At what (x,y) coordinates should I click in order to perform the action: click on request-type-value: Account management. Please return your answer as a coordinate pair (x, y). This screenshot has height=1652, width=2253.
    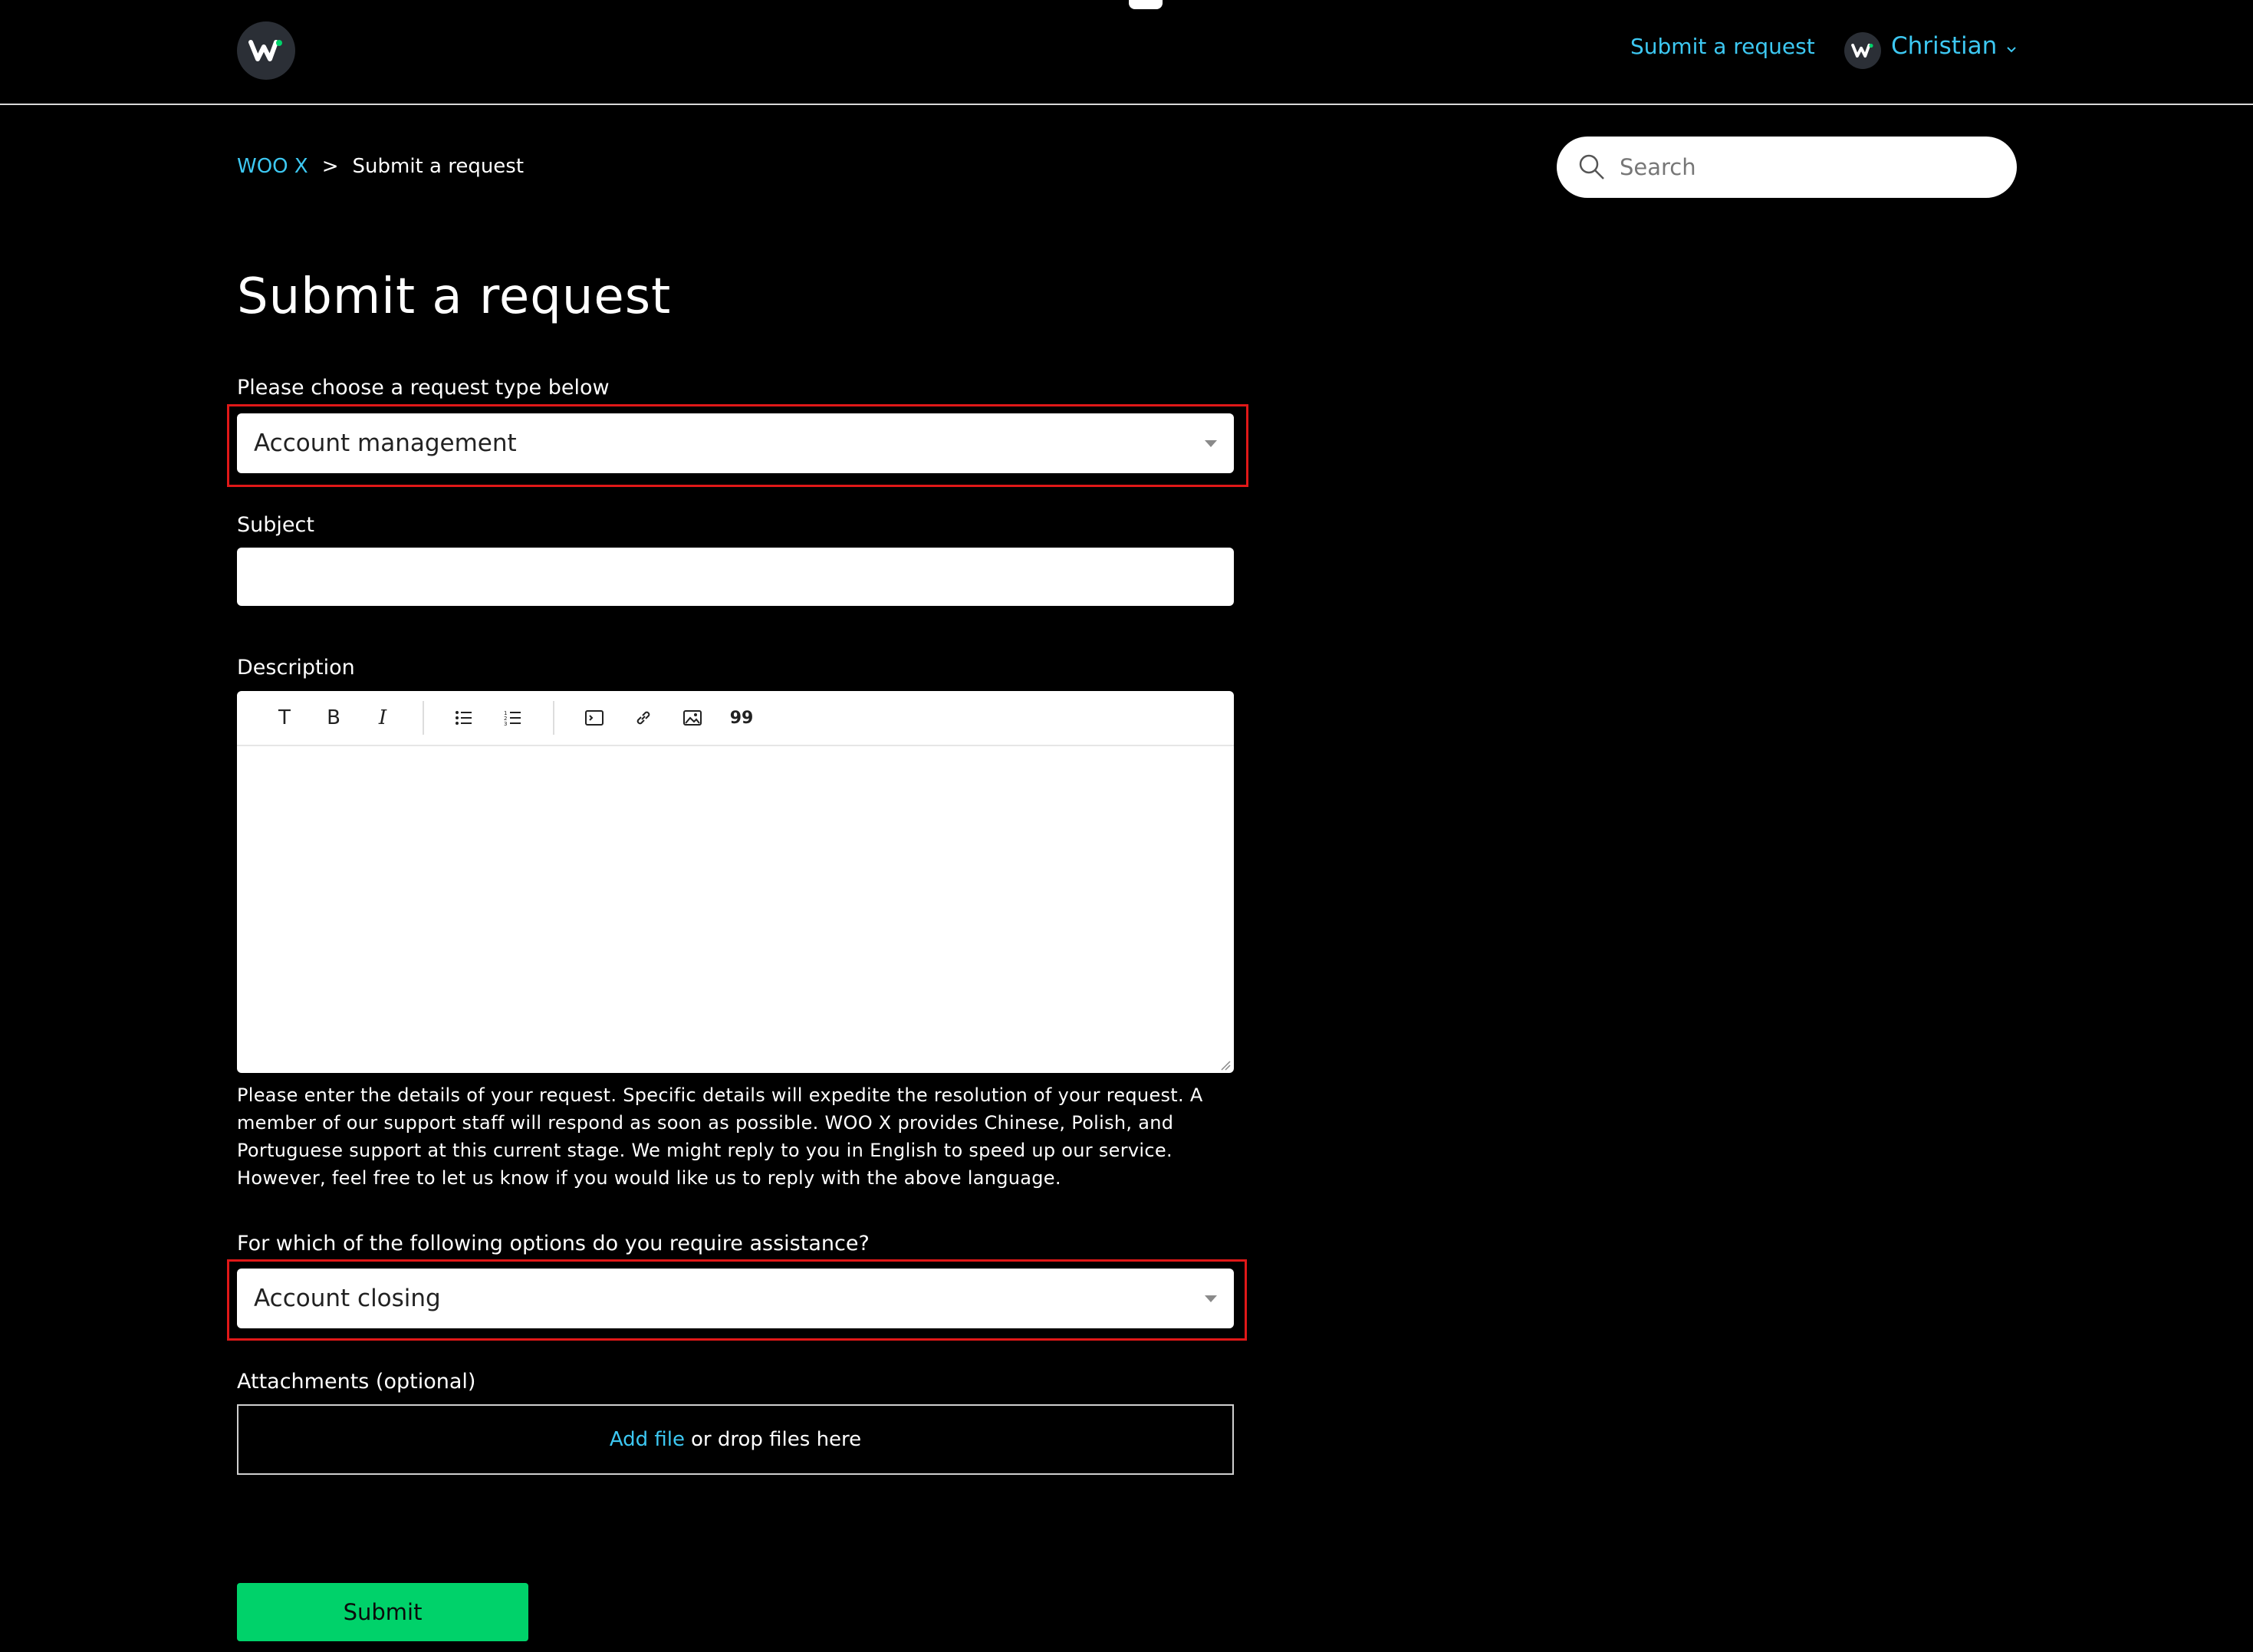
    Looking at the image, I should click on (385, 443).